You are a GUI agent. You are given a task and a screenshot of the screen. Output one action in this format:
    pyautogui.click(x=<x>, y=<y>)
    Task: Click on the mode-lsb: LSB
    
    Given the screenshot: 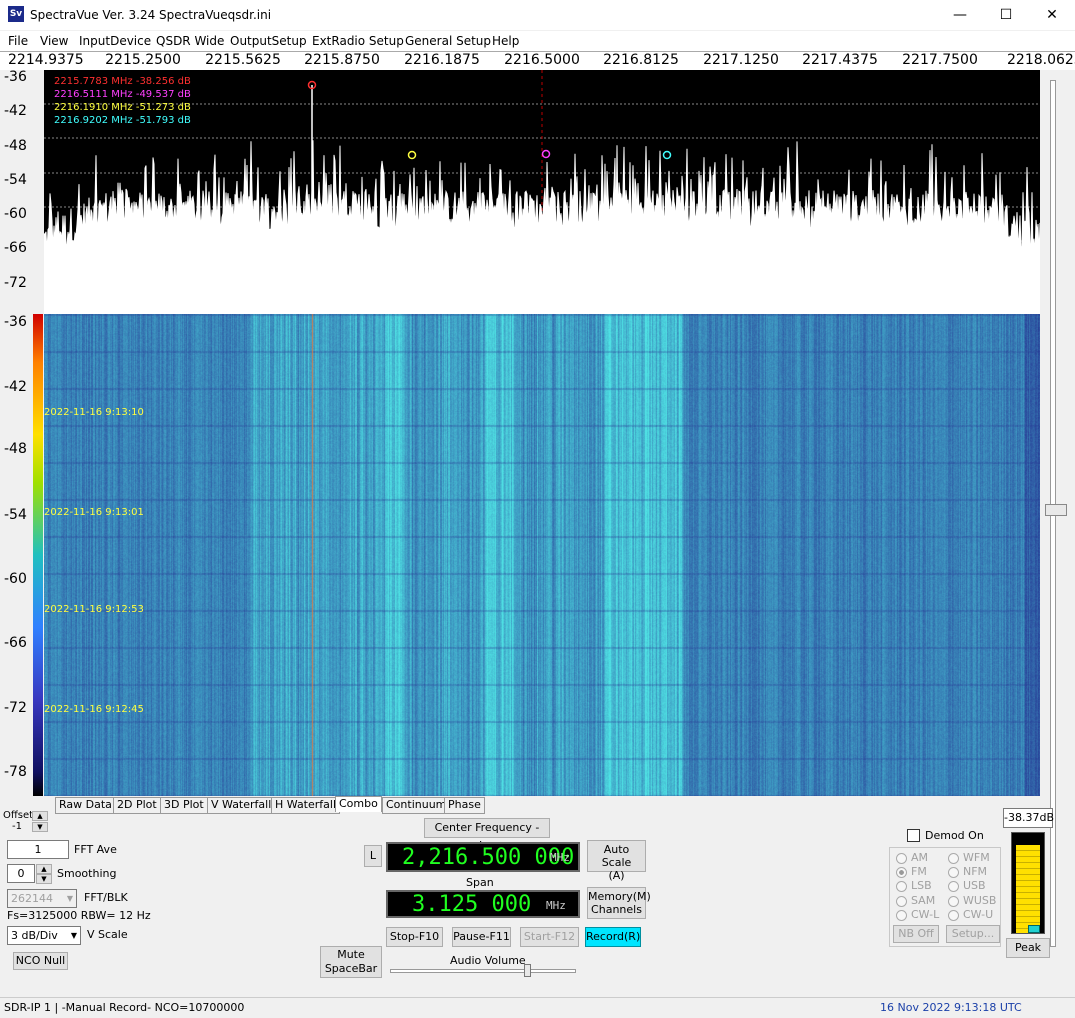 What is the action you would take?
    pyautogui.click(x=914, y=885)
    